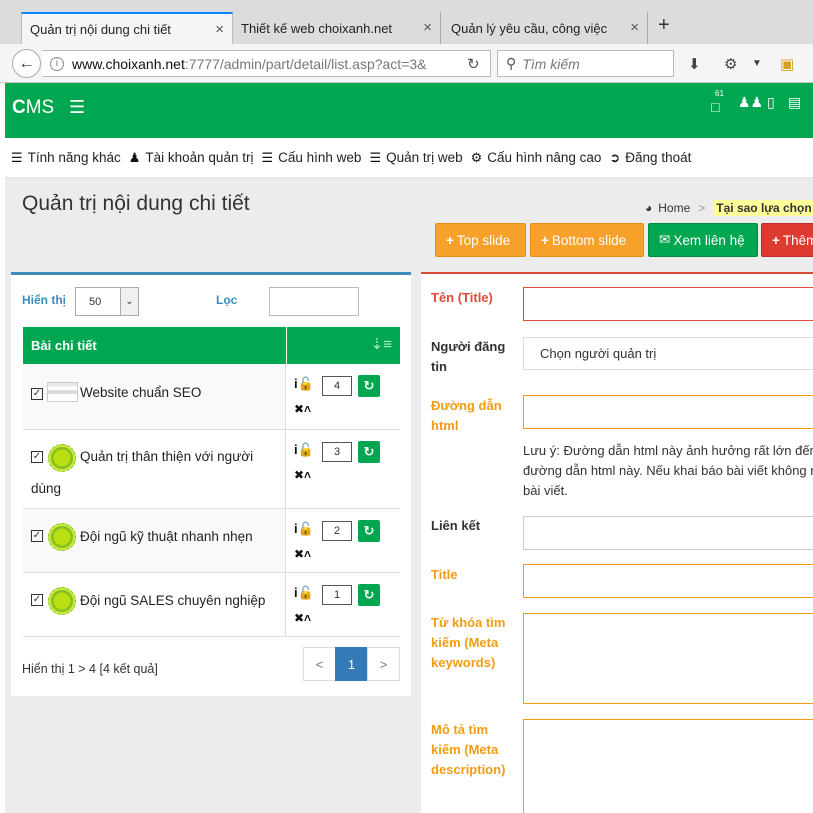 This screenshot has width=813, height=813. What do you see at coordinates (140, 393) in the screenshot?
I see `row-title: Website chuẩn SEO` at bounding box center [140, 393].